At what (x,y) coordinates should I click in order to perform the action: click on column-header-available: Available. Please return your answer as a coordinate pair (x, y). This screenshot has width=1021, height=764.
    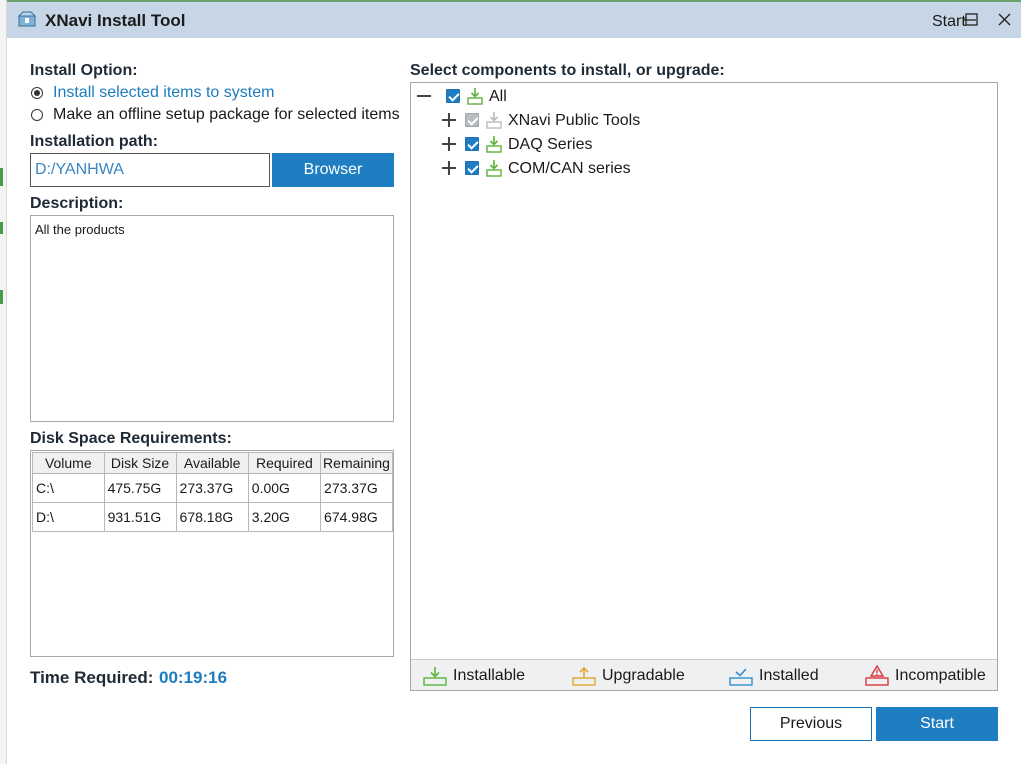
    Looking at the image, I should click on (212, 463).